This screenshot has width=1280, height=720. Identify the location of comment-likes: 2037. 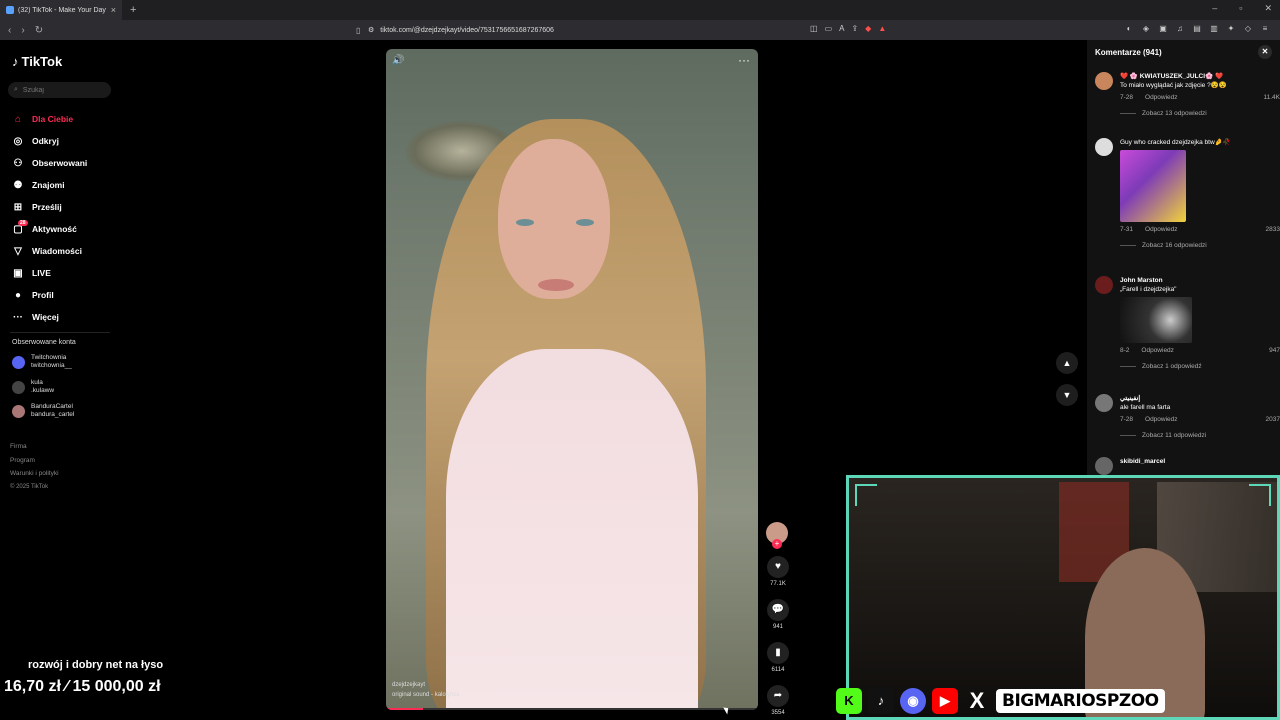
(1273, 419).